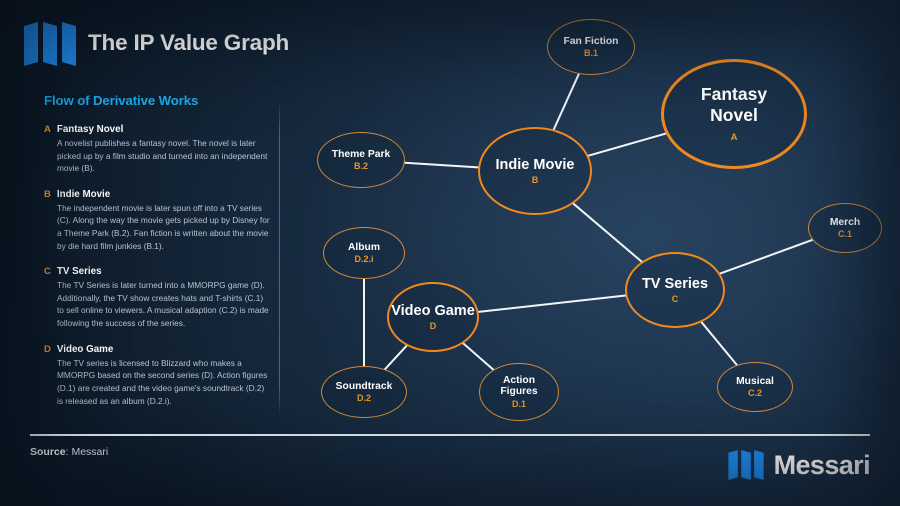  What do you see at coordinates (519, 386) in the screenshot?
I see `node-label: Action Figures` at bounding box center [519, 386].